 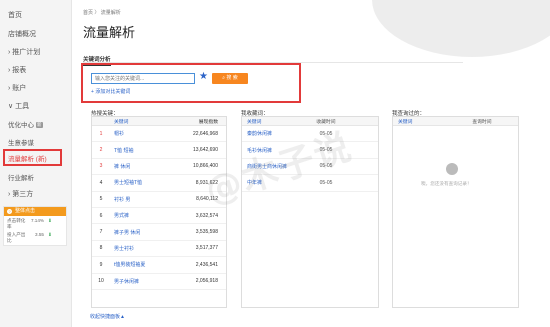 I want to click on keyword-link: 帽衫, so click(x=141, y=133).